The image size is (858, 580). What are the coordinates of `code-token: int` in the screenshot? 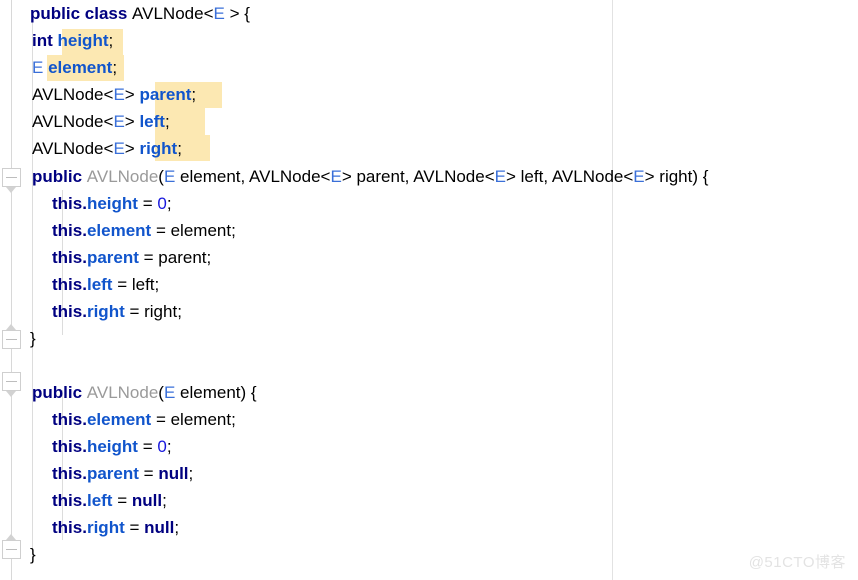 It's located at (45, 40).